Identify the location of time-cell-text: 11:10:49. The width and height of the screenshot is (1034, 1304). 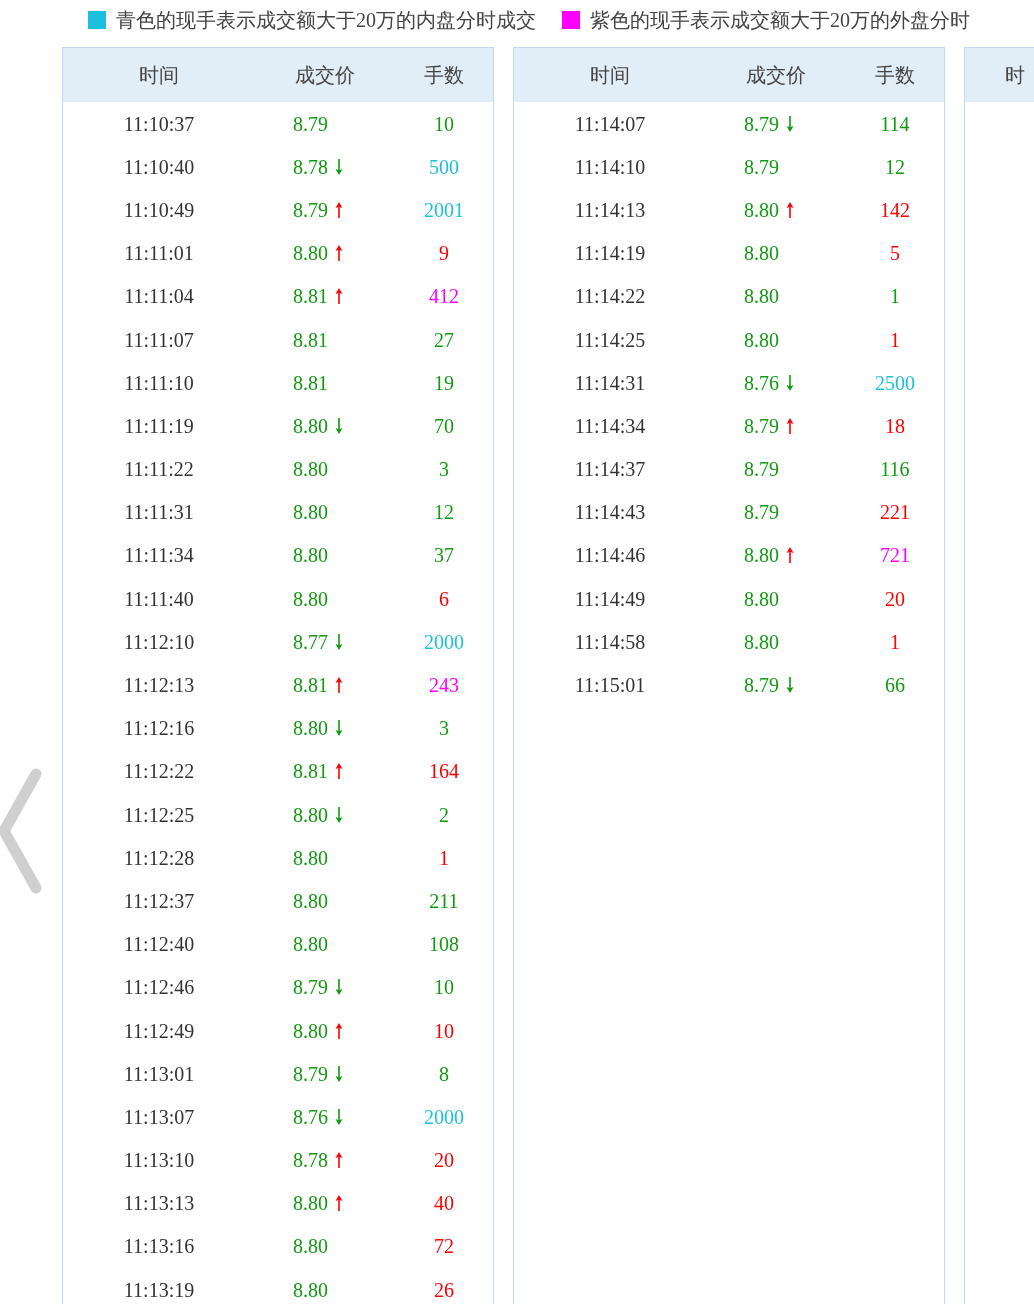
(159, 210).